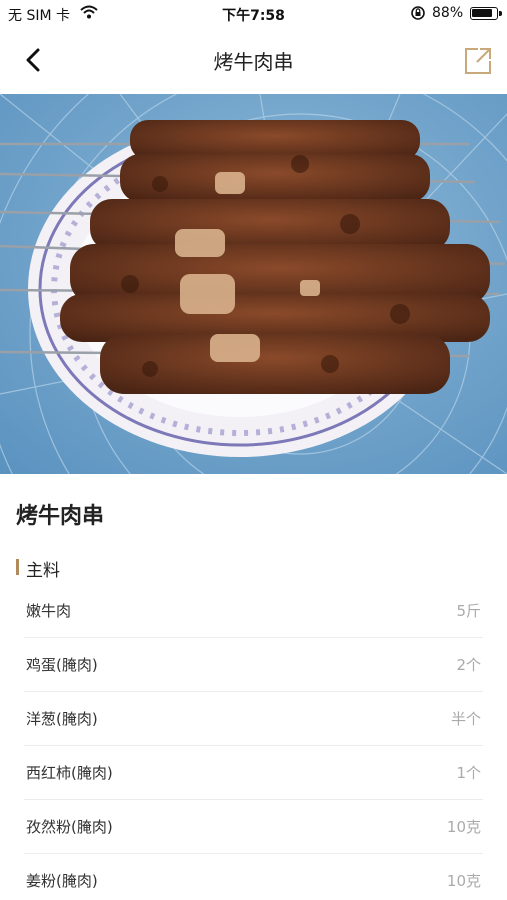 This screenshot has height=900, width=507. What do you see at coordinates (468, 611) in the screenshot?
I see `ingredient-quantity: 5斤` at bounding box center [468, 611].